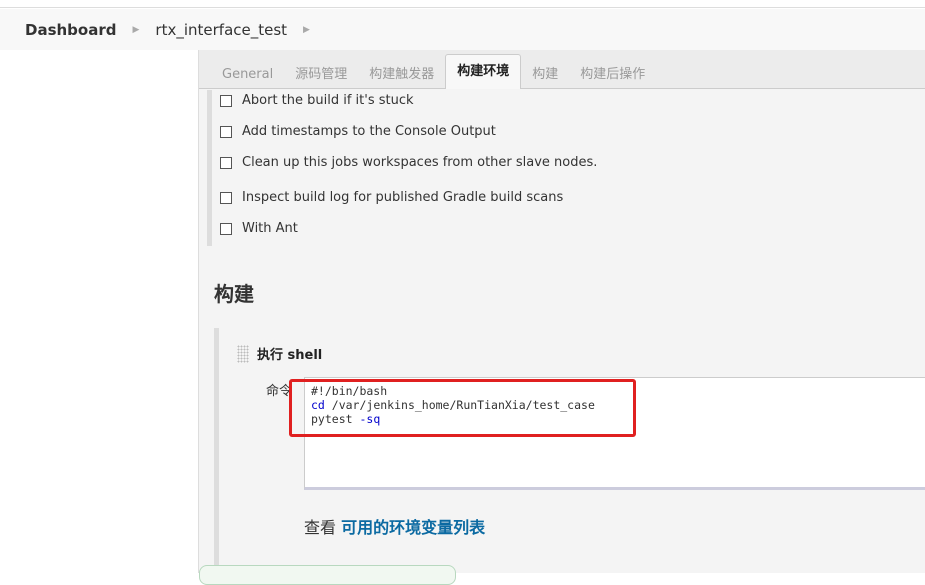 The image size is (925, 585). I want to click on bookmarks-bar, so click(462, 4).